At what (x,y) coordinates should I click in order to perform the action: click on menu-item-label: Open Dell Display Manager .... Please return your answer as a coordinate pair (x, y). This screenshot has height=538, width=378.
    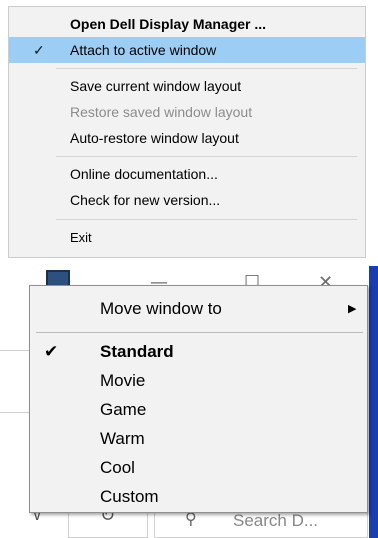
    Looking at the image, I should click on (168, 24).